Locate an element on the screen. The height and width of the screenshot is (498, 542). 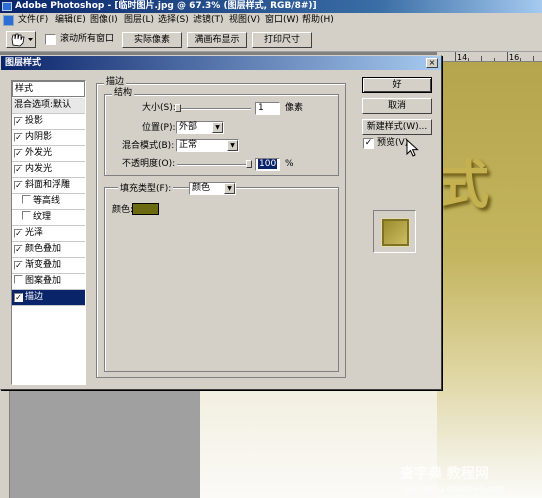
horizontal-ruler: 14 16 is located at coordinates (489, 57).